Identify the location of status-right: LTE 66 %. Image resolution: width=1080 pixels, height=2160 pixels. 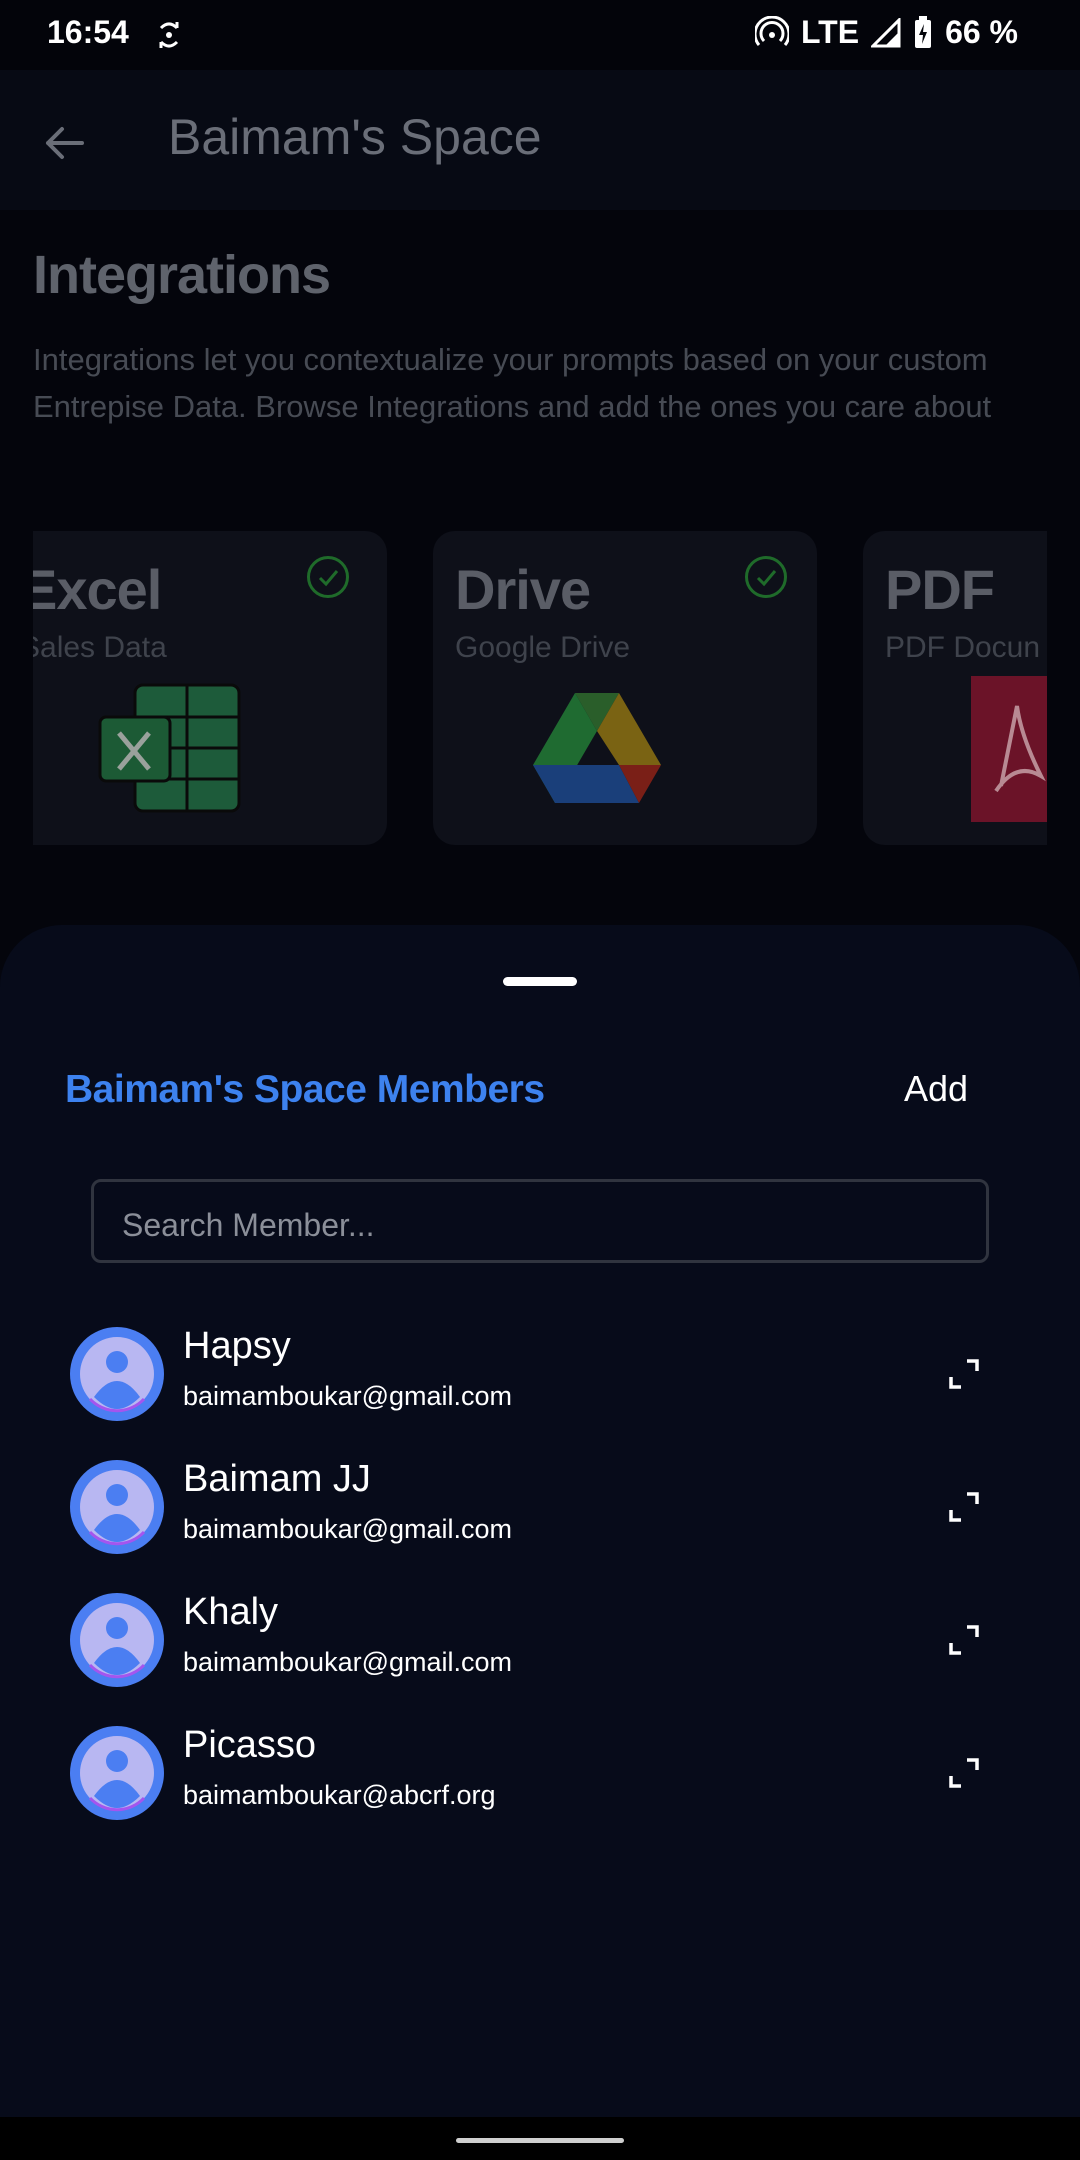
(886, 32).